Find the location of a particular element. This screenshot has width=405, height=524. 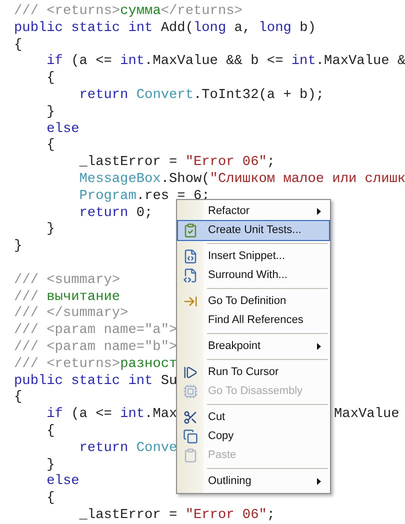

copy-icon is located at coordinates (190, 436).